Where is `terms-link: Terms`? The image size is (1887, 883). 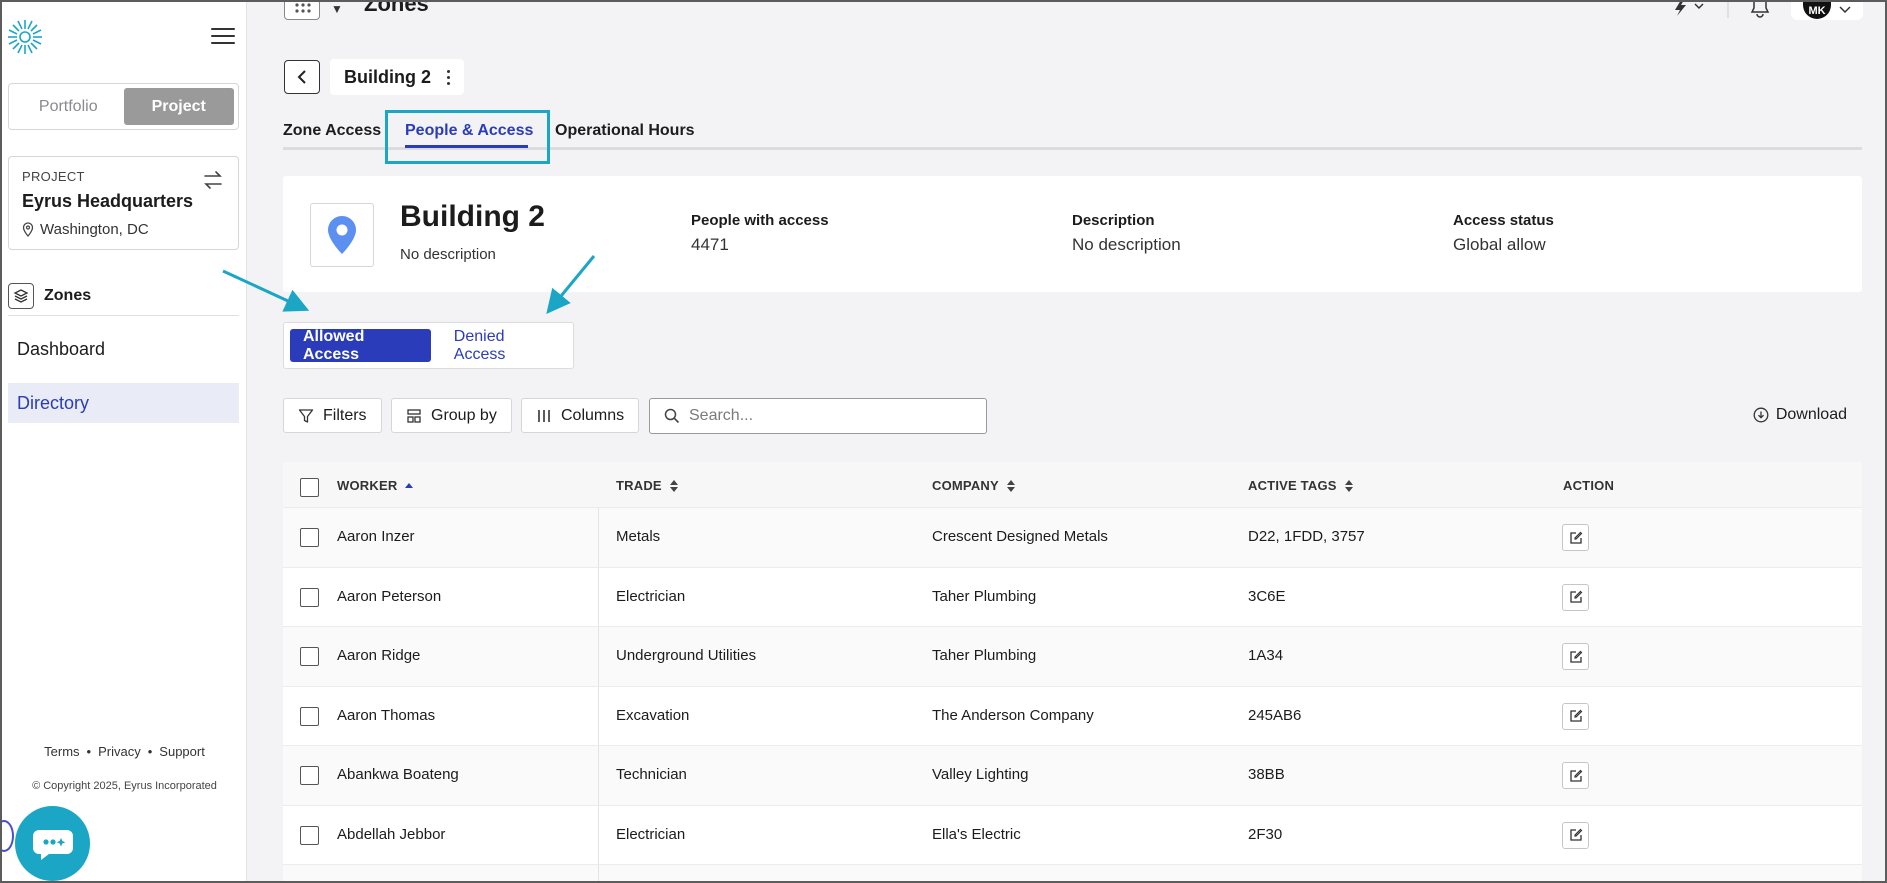 terms-link: Terms is located at coordinates (61, 751).